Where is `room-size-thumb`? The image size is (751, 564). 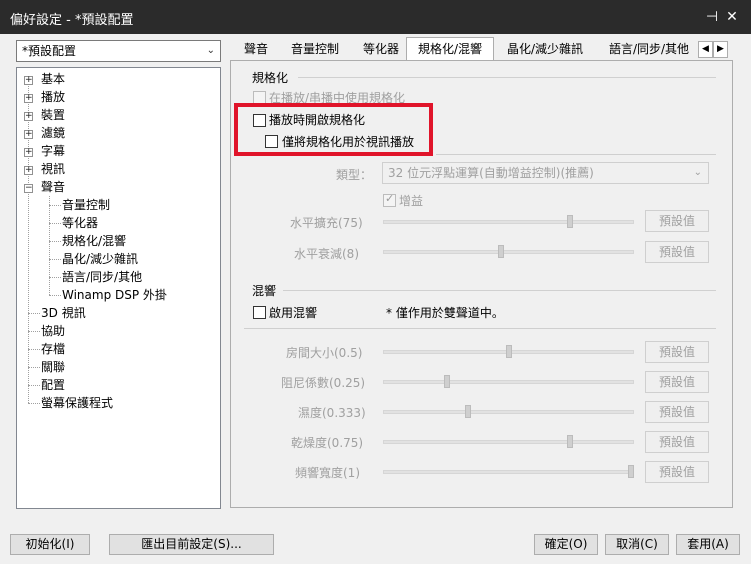
room-size-thumb is located at coordinates (508, 351).